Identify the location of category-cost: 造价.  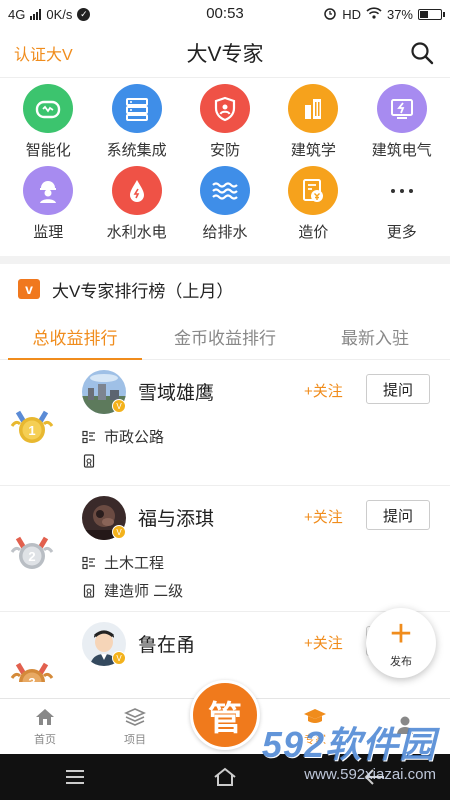
(313, 204).